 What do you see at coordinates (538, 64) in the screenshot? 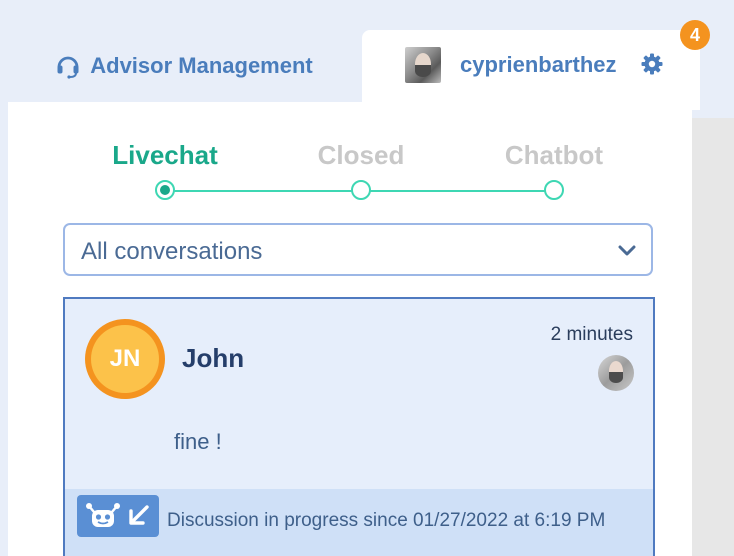
I see `username-label: cyprienbarthez` at bounding box center [538, 64].